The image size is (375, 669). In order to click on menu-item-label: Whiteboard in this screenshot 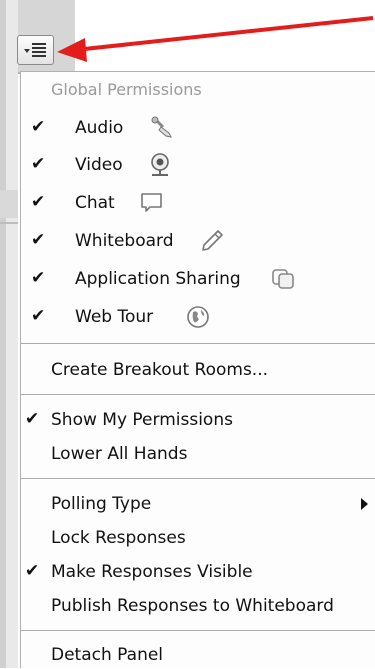, I will do `click(124, 241)`.